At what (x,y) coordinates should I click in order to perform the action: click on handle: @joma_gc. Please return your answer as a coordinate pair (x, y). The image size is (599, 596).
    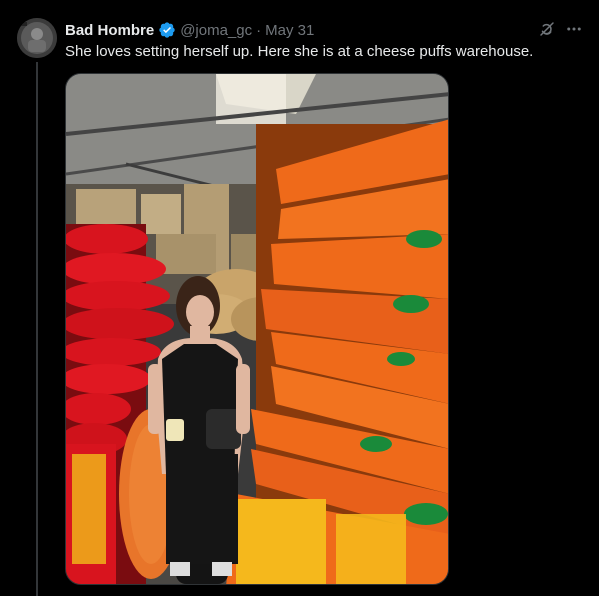
    Looking at the image, I should click on (216, 30).